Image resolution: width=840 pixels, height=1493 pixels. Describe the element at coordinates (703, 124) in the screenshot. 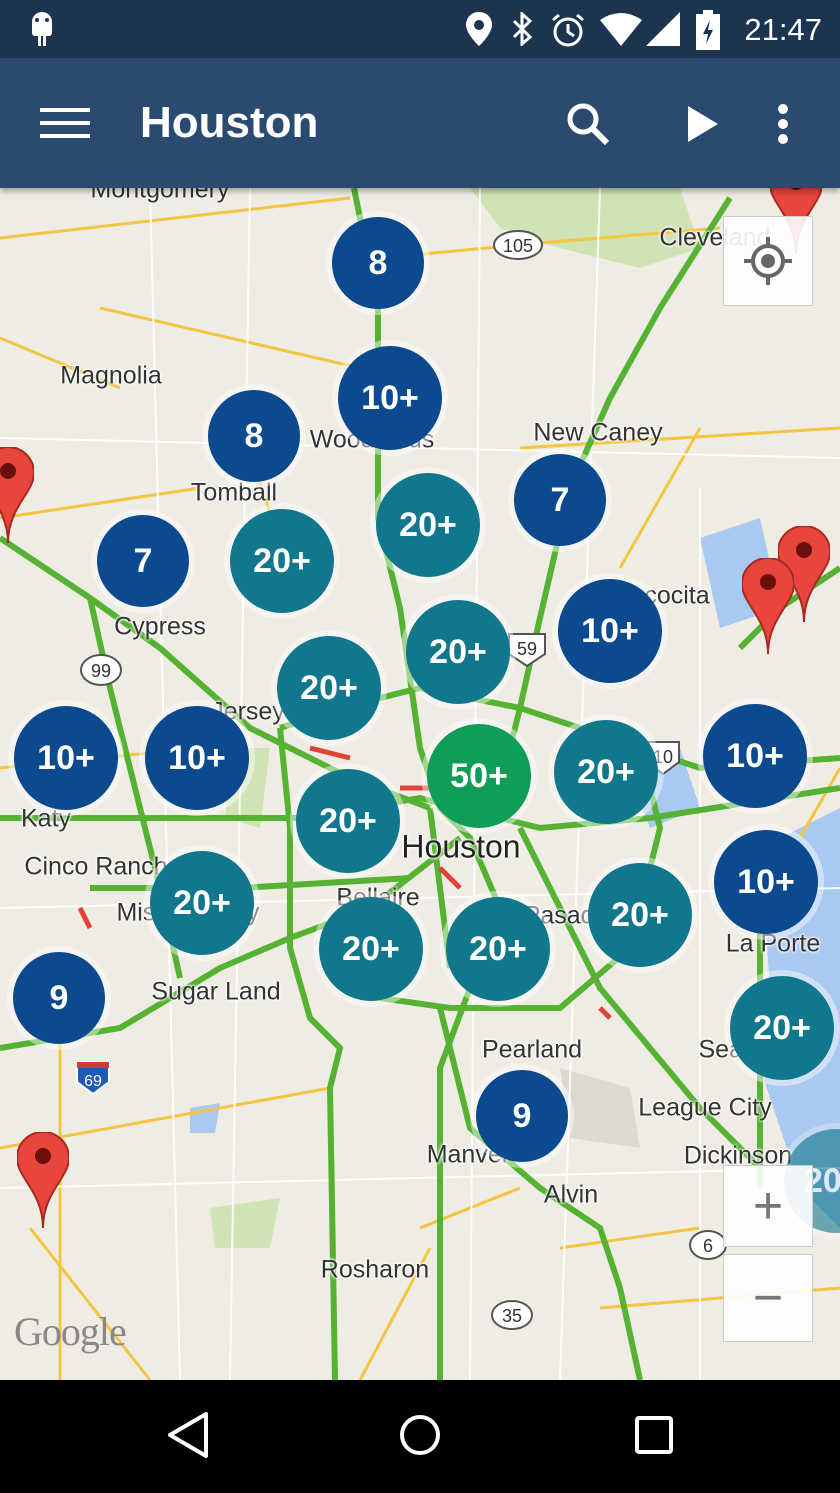

I see `play-icon` at that location.